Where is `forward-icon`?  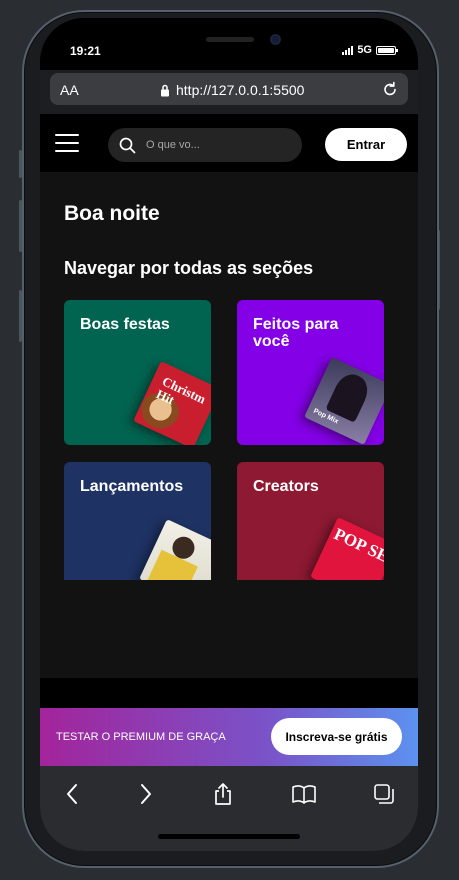 forward-icon is located at coordinates (146, 794).